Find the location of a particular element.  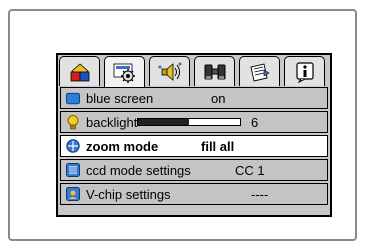

menu-tabs is located at coordinates (194, 72).